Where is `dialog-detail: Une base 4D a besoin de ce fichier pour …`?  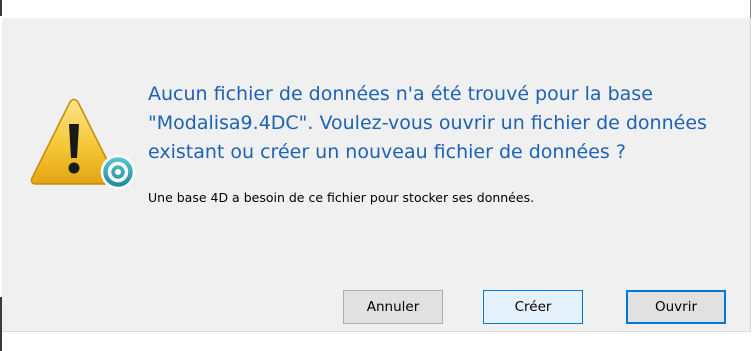 dialog-detail: Une base 4D a besoin de ce fichier pour … is located at coordinates (341, 197).